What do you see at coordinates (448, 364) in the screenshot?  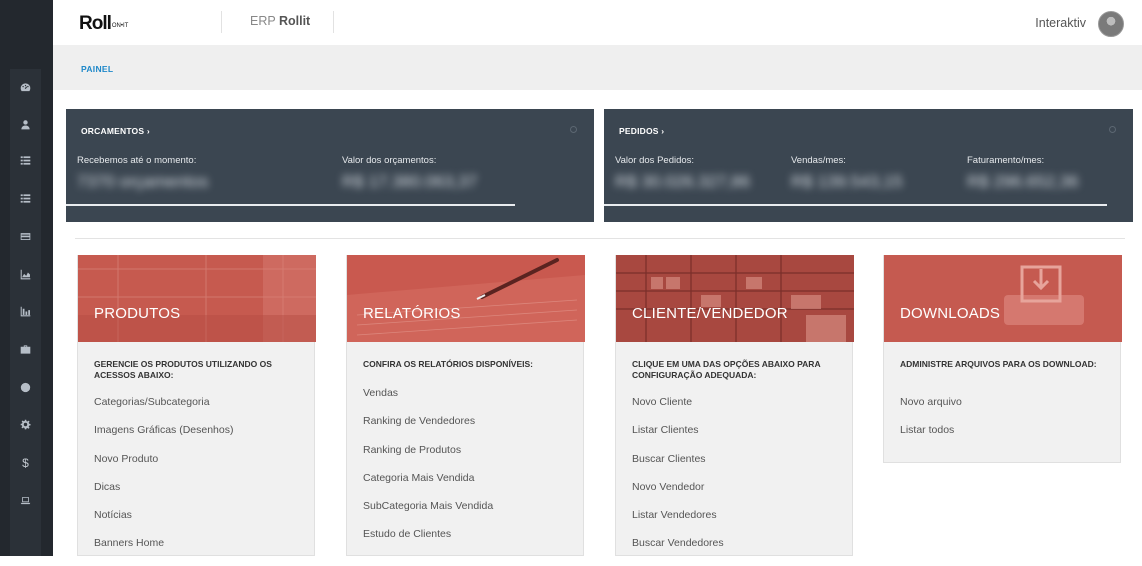 I see `relatorios-description: CONFIRA OS RELATÓRIOS DISPONÍVEIS:` at bounding box center [448, 364].